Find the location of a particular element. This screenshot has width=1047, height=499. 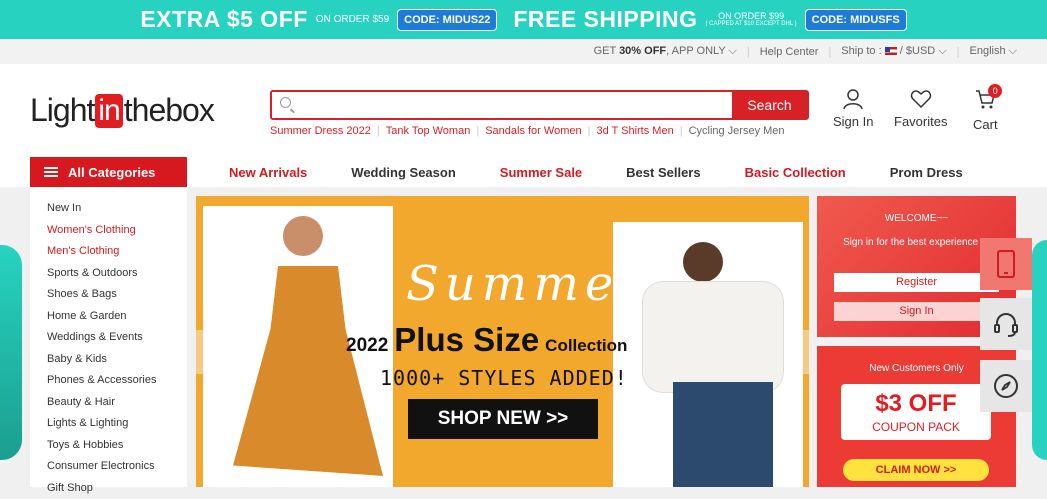

search-input is located at coordinates (502, 105).